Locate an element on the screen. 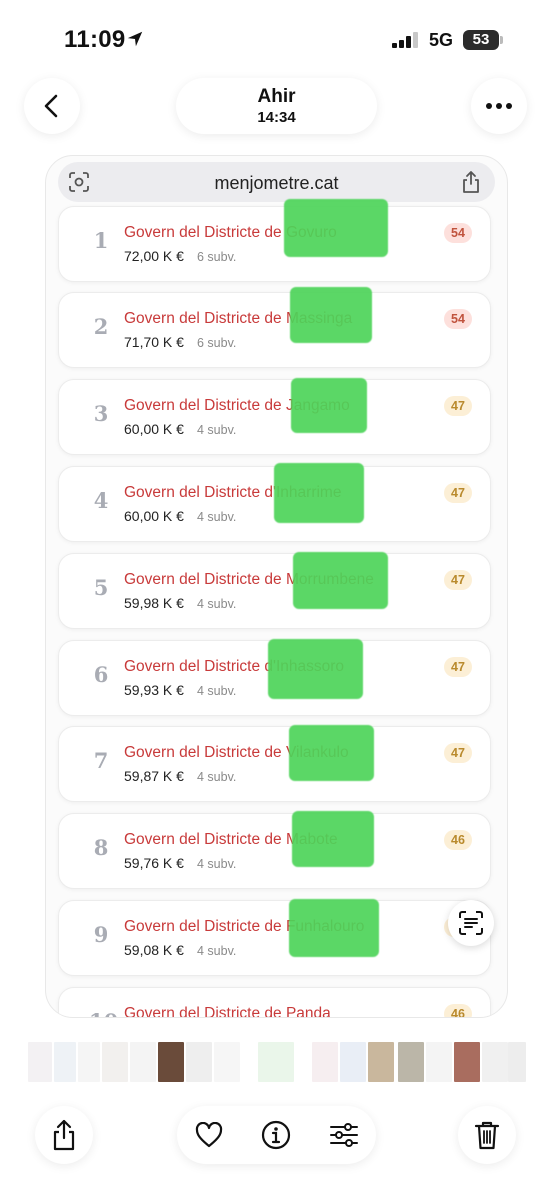  more-button is located at coordinates (499, 106).